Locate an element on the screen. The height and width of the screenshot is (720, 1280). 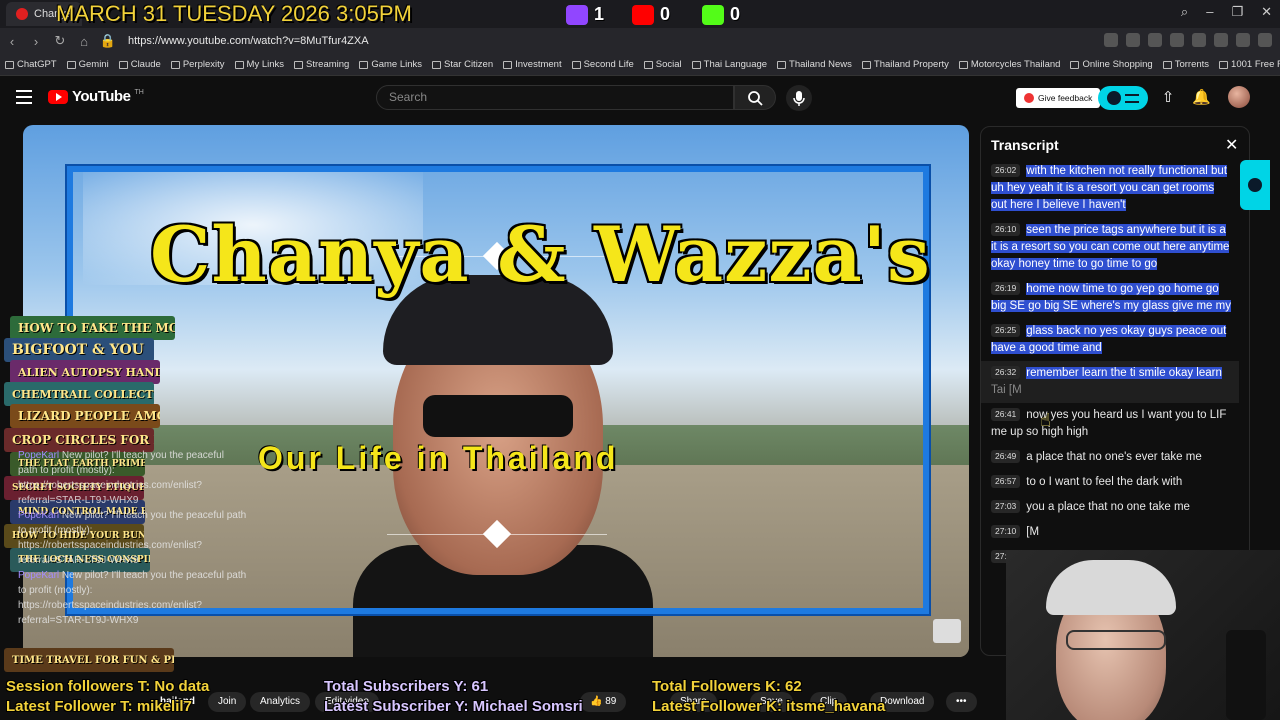
restore-icon: ❐ is located at coordinates (1237, 12).